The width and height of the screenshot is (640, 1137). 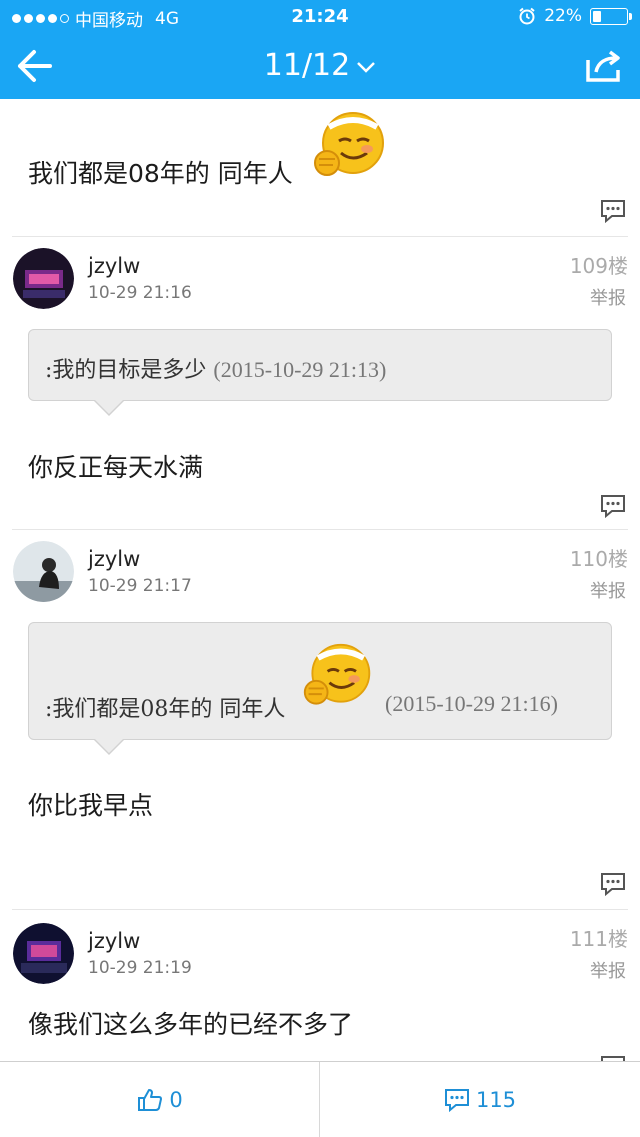 What do you see at coordinates (320, 17) in the screenshot?
I see `status-bar: 中国移动 4G 21:24 22%` at bounding box center [320, 17].